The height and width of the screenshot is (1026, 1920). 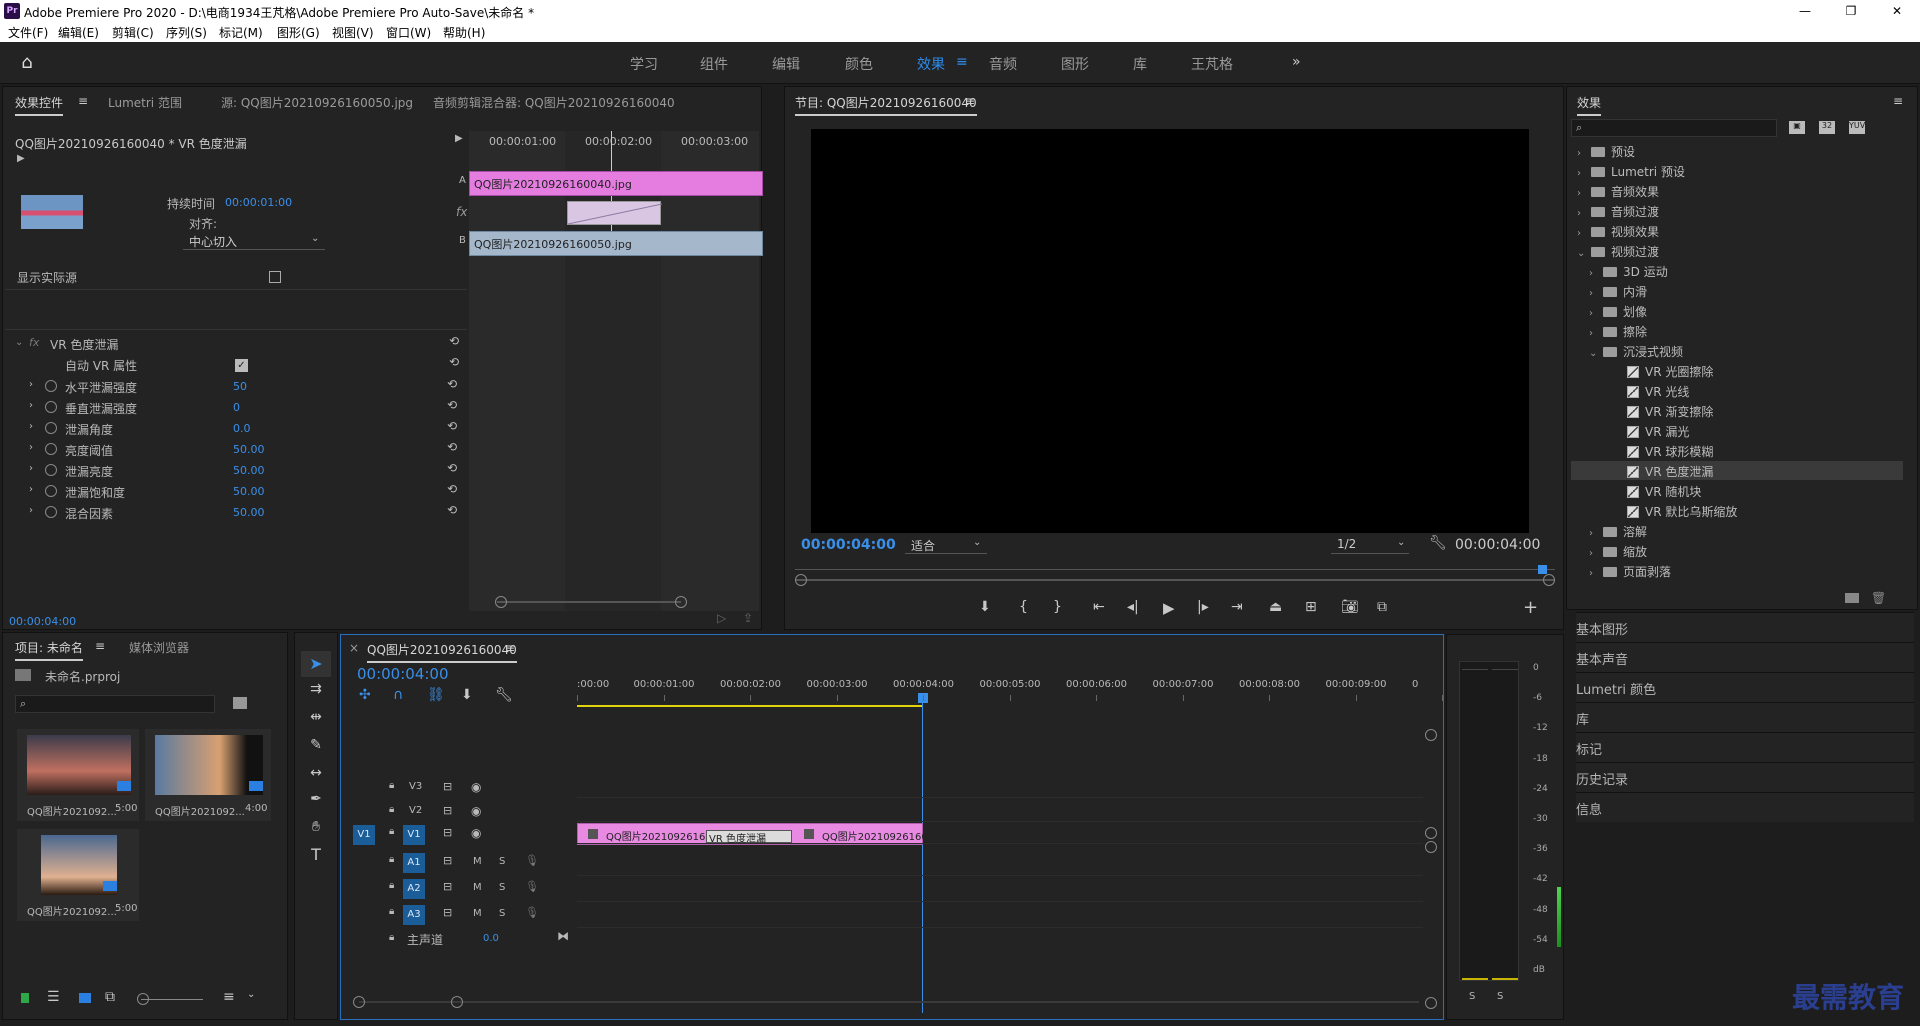 What do you see at coordinates (1631, 171) in the screenshot?
I see `effect-tree-item: › Lumetri 预设` at bounding box center [1631, 171].